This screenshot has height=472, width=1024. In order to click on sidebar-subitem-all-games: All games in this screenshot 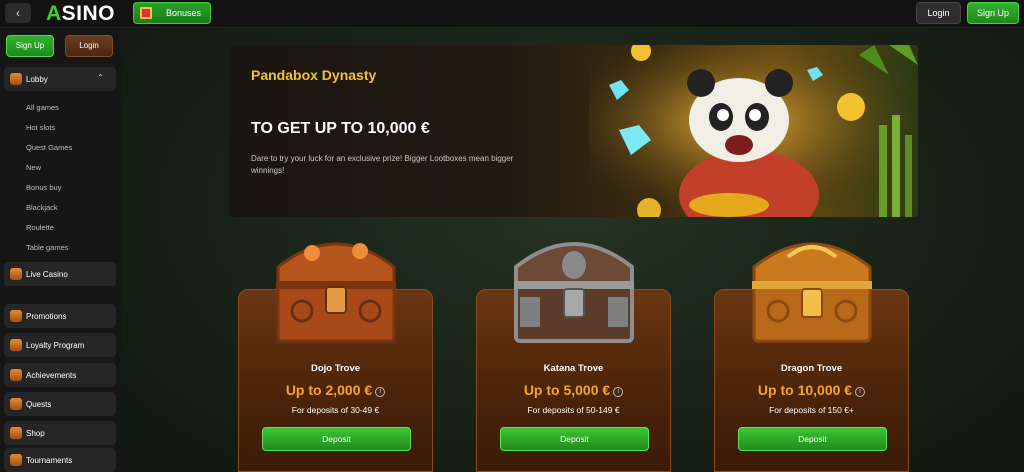, I will do `click(42, 107)`.